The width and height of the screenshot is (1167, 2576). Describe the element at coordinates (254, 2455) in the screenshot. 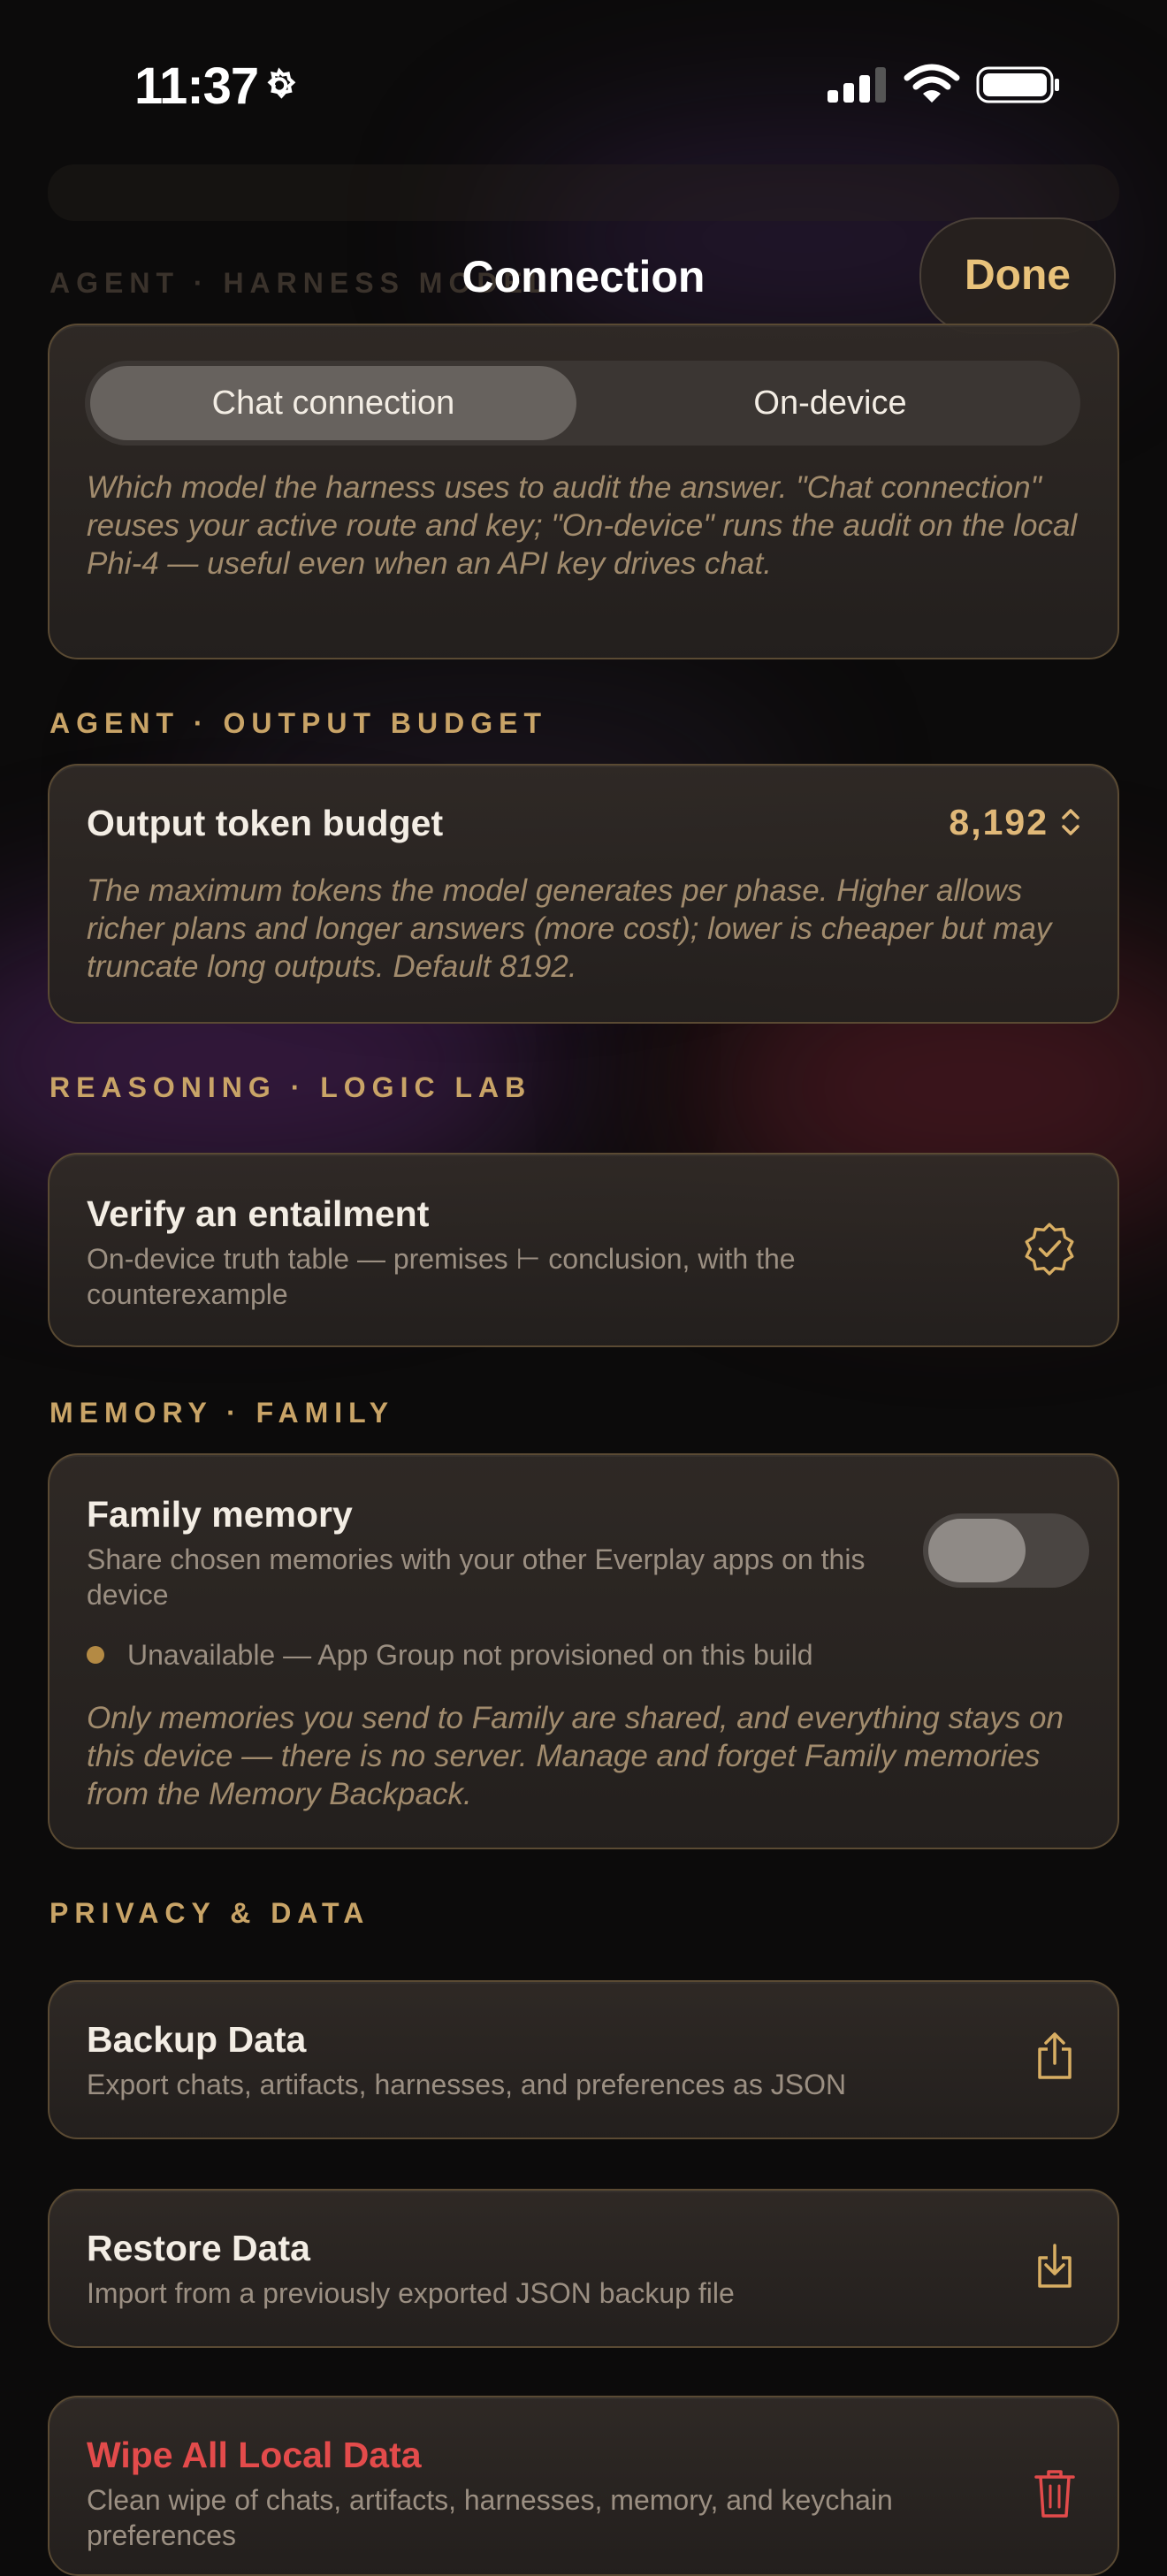

I see `wipe-data-title: Wipe All Local Data` at that location.